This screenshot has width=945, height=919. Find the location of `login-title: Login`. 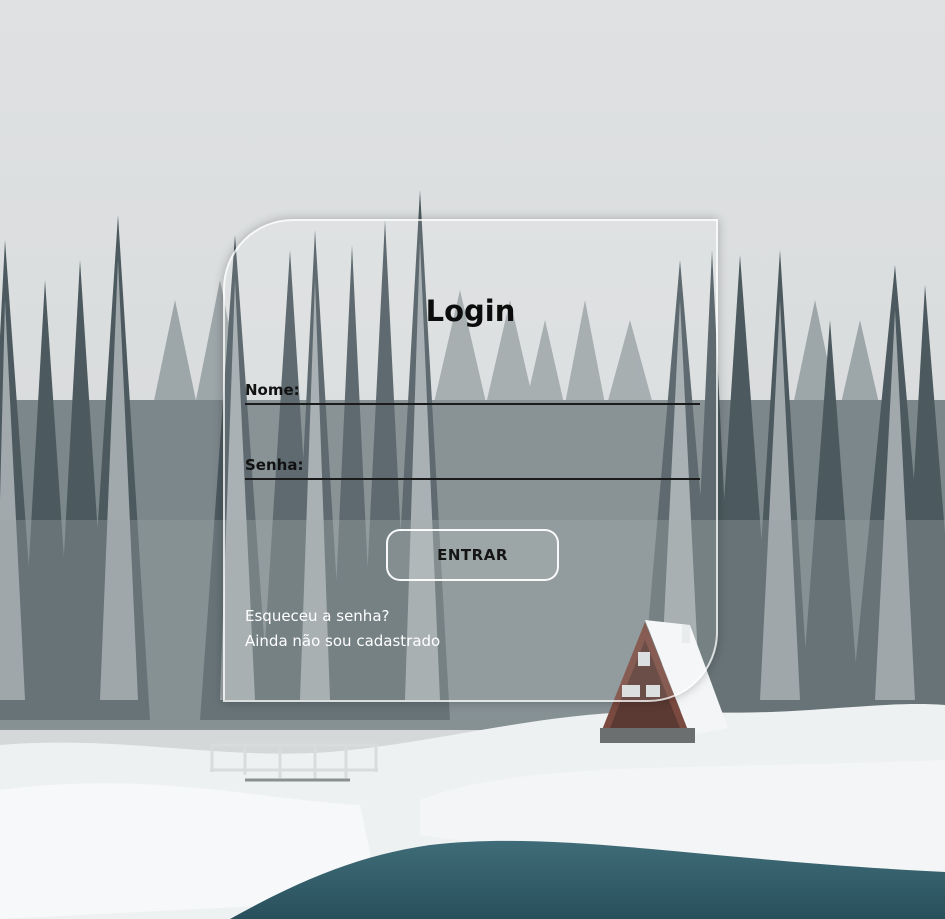

login-title: Login is located at coordinates (470, 311).